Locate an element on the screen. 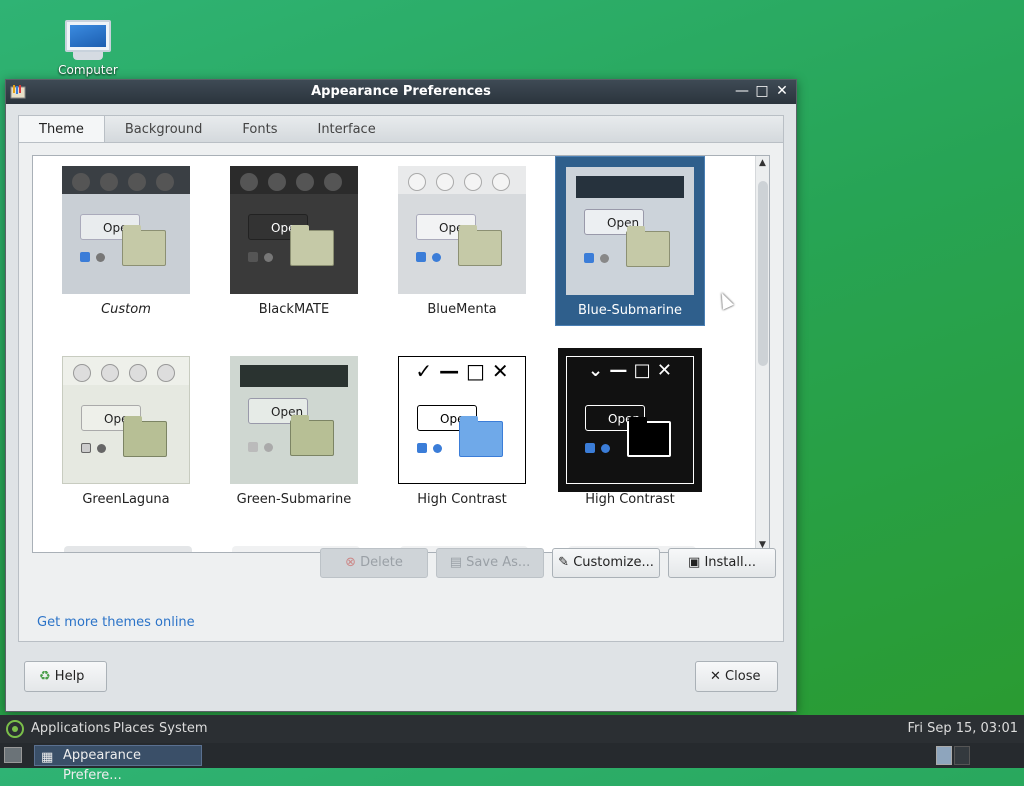 This screenshot has height=786, width=1024. places-menu: Places is located at coordinates (133, 728).